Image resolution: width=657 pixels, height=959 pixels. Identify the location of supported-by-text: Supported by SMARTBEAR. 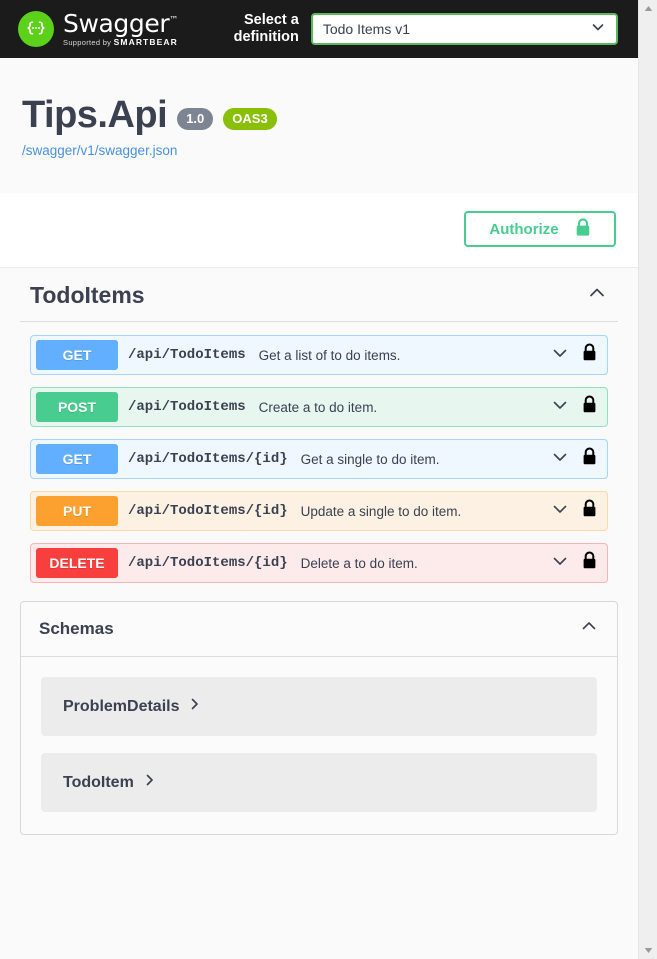
(120, 42).